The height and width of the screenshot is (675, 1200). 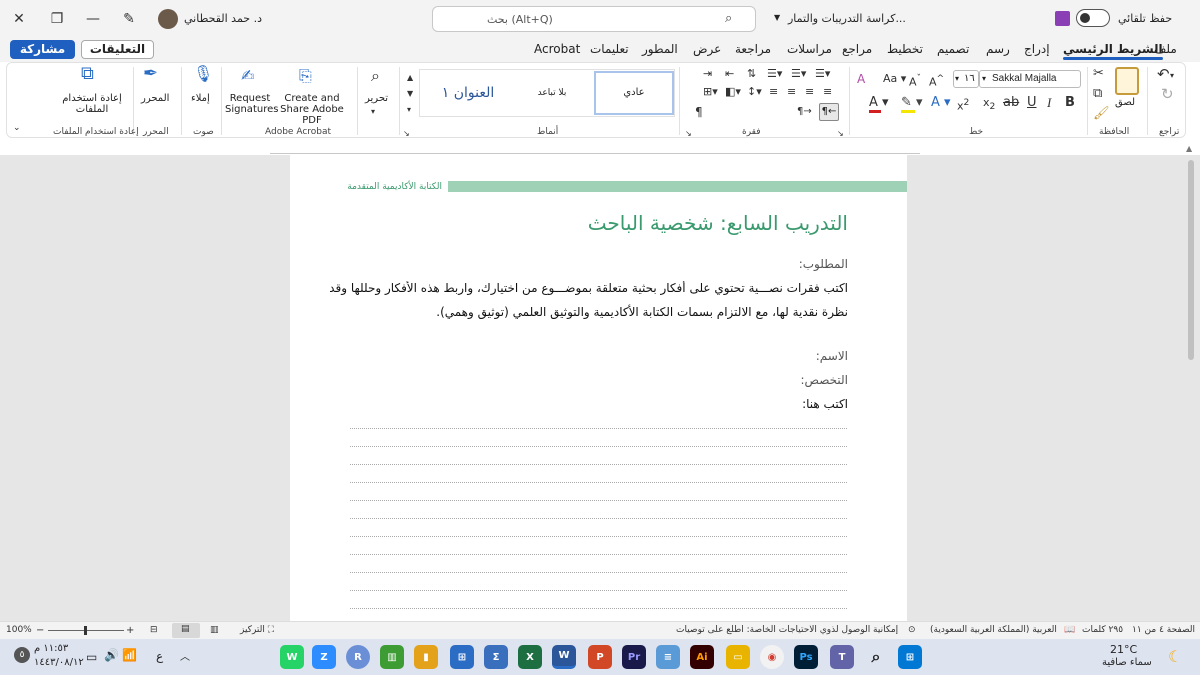 I want to click on align-center-icon: ≡, so click(x=809, y=92).